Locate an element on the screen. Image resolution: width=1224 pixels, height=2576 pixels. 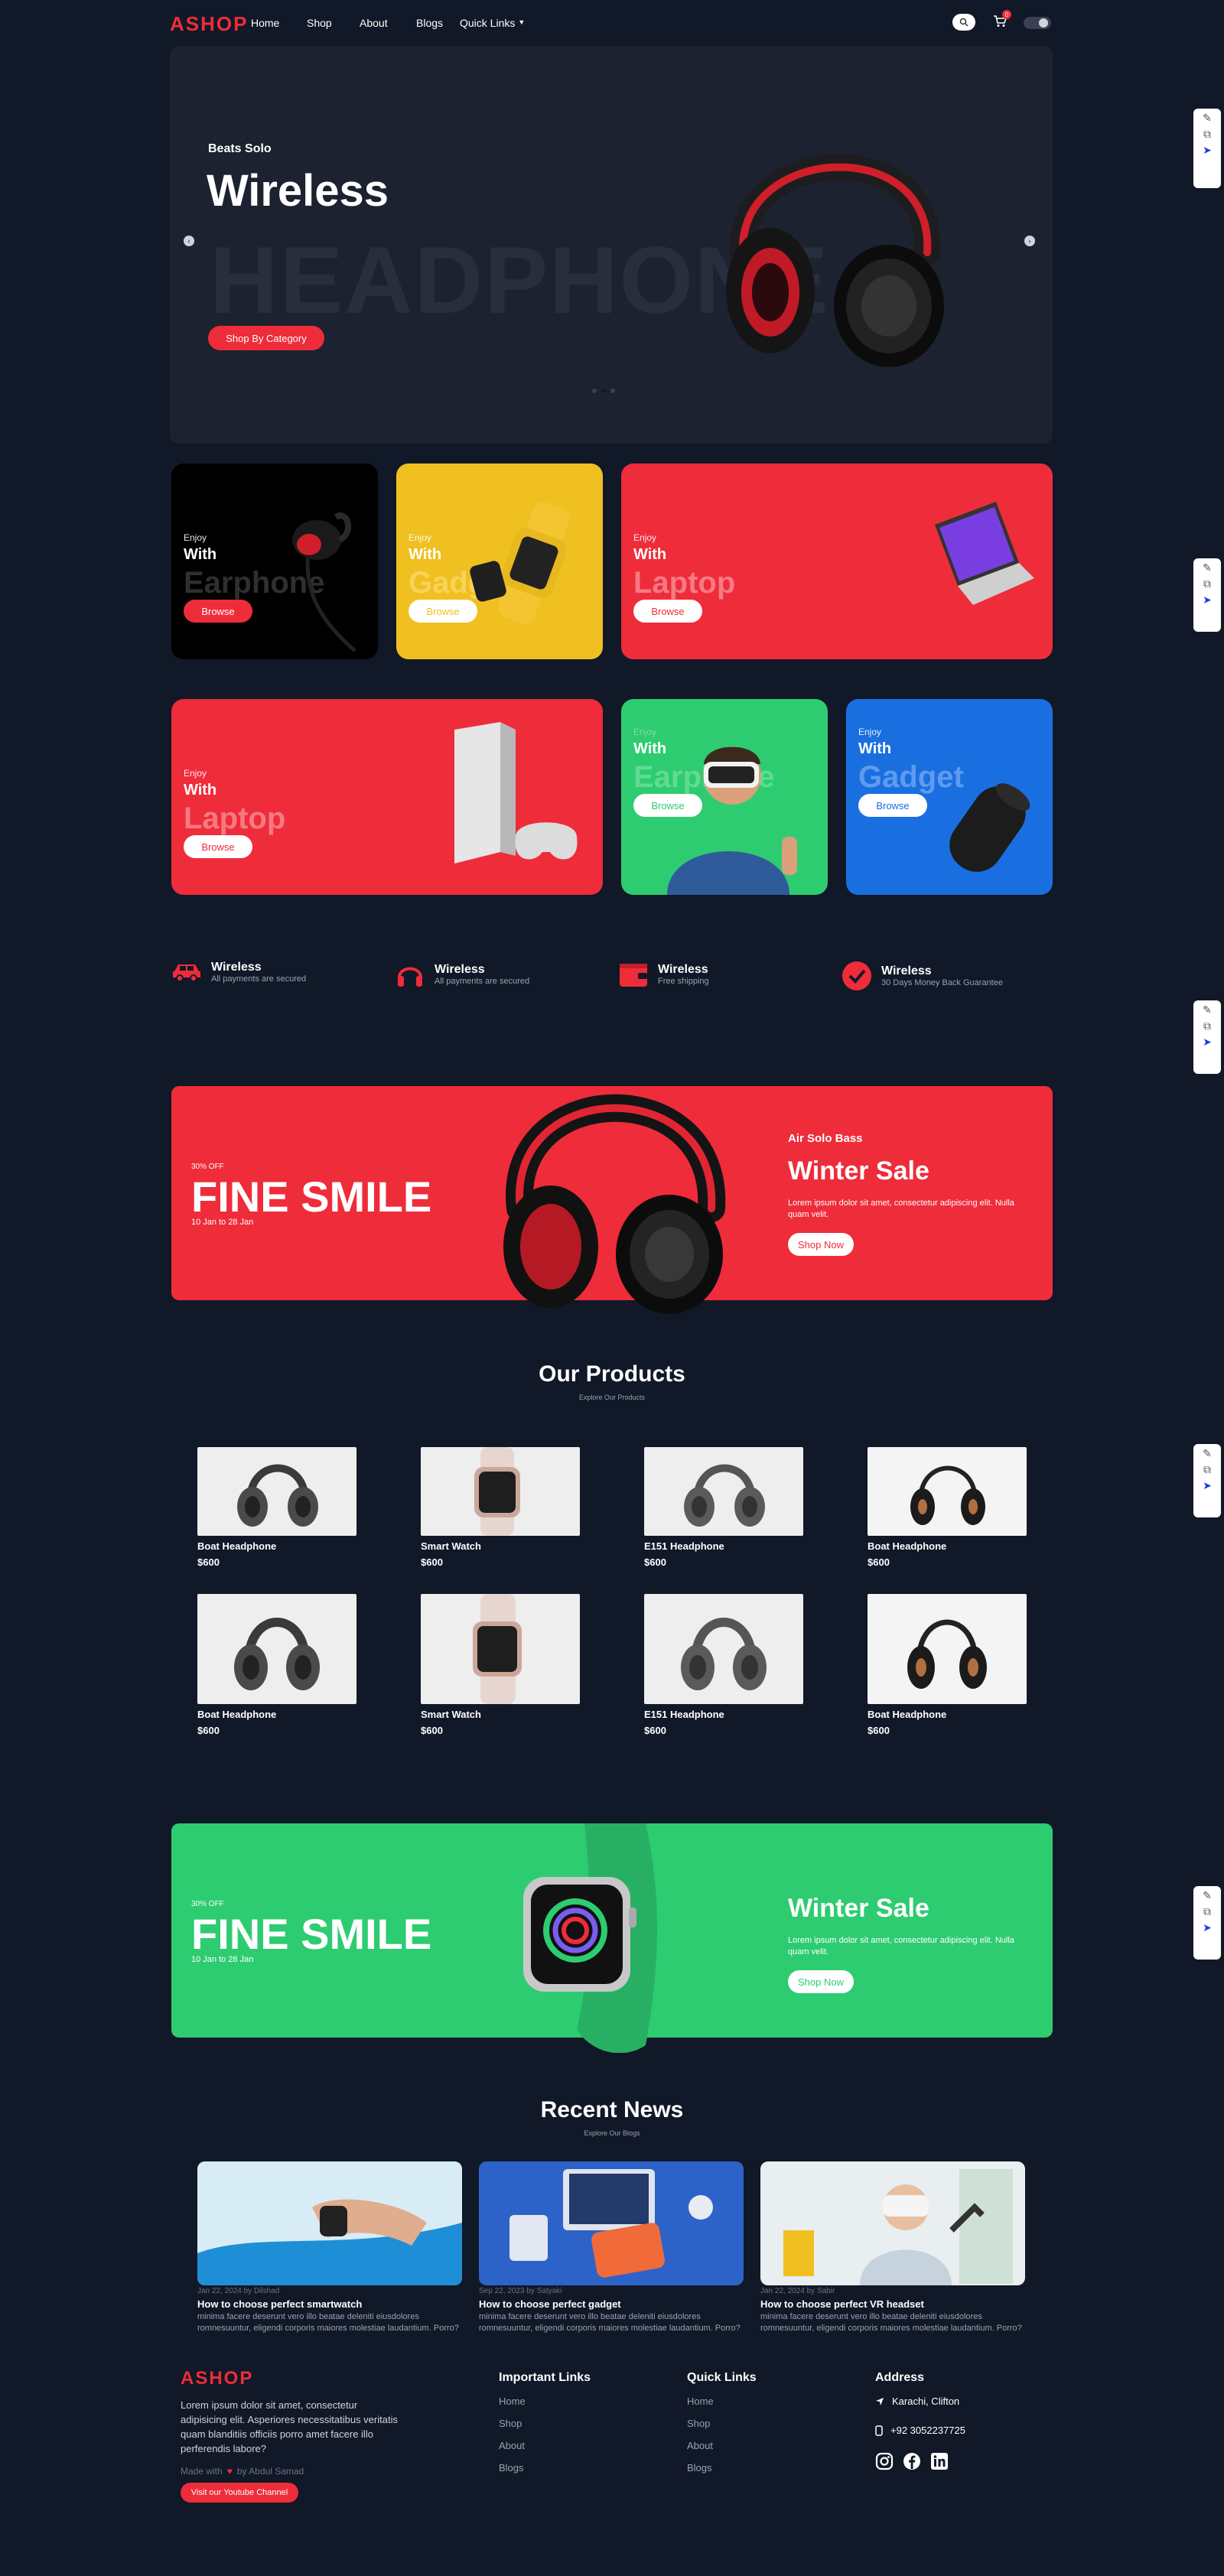
shop-by-category-button: Shop By Category is located at coordinates (266, 338).